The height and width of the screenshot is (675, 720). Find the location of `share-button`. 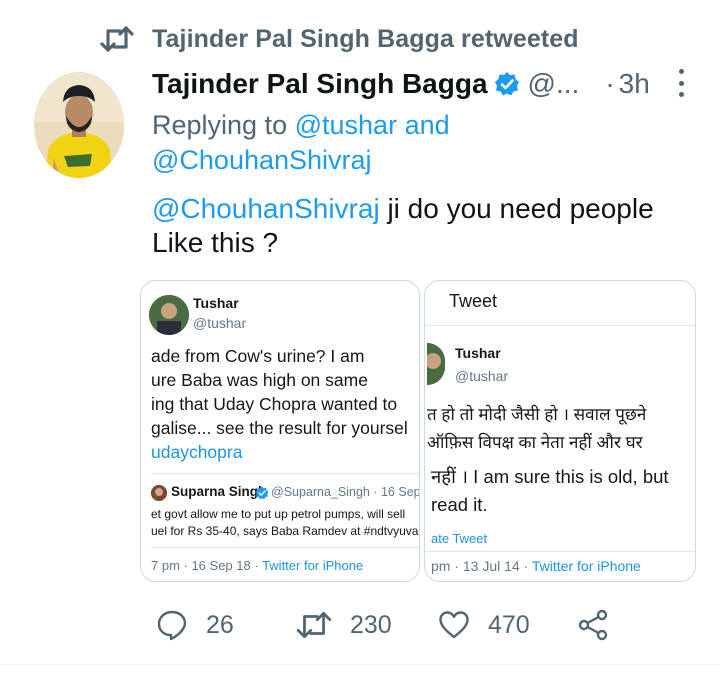

share-button is located at coordinates (594, 625).